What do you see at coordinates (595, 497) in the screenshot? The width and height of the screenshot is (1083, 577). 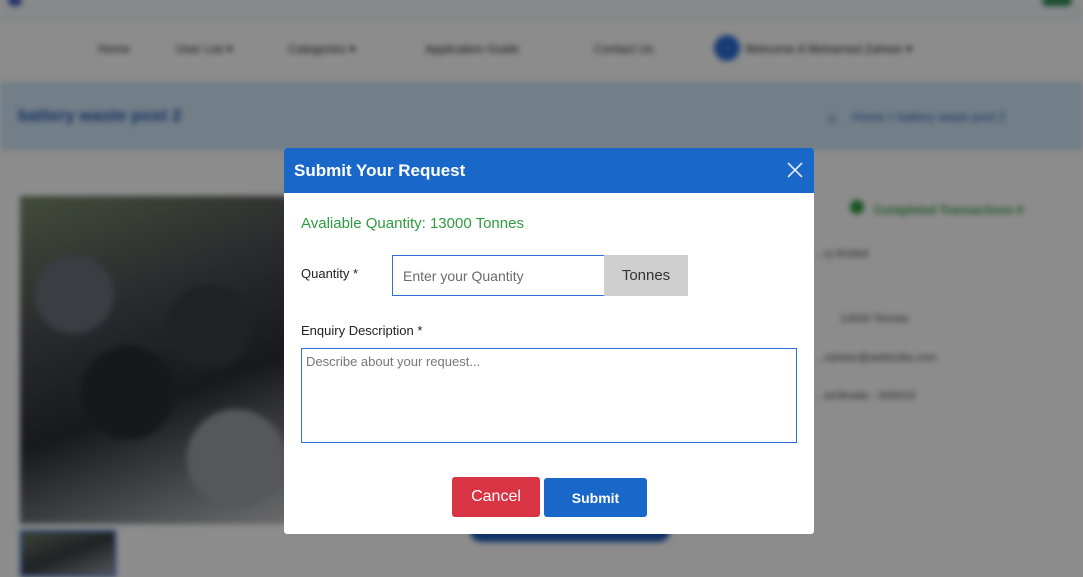 I see `submit-button: Submit` at bounding box center [595, 497].